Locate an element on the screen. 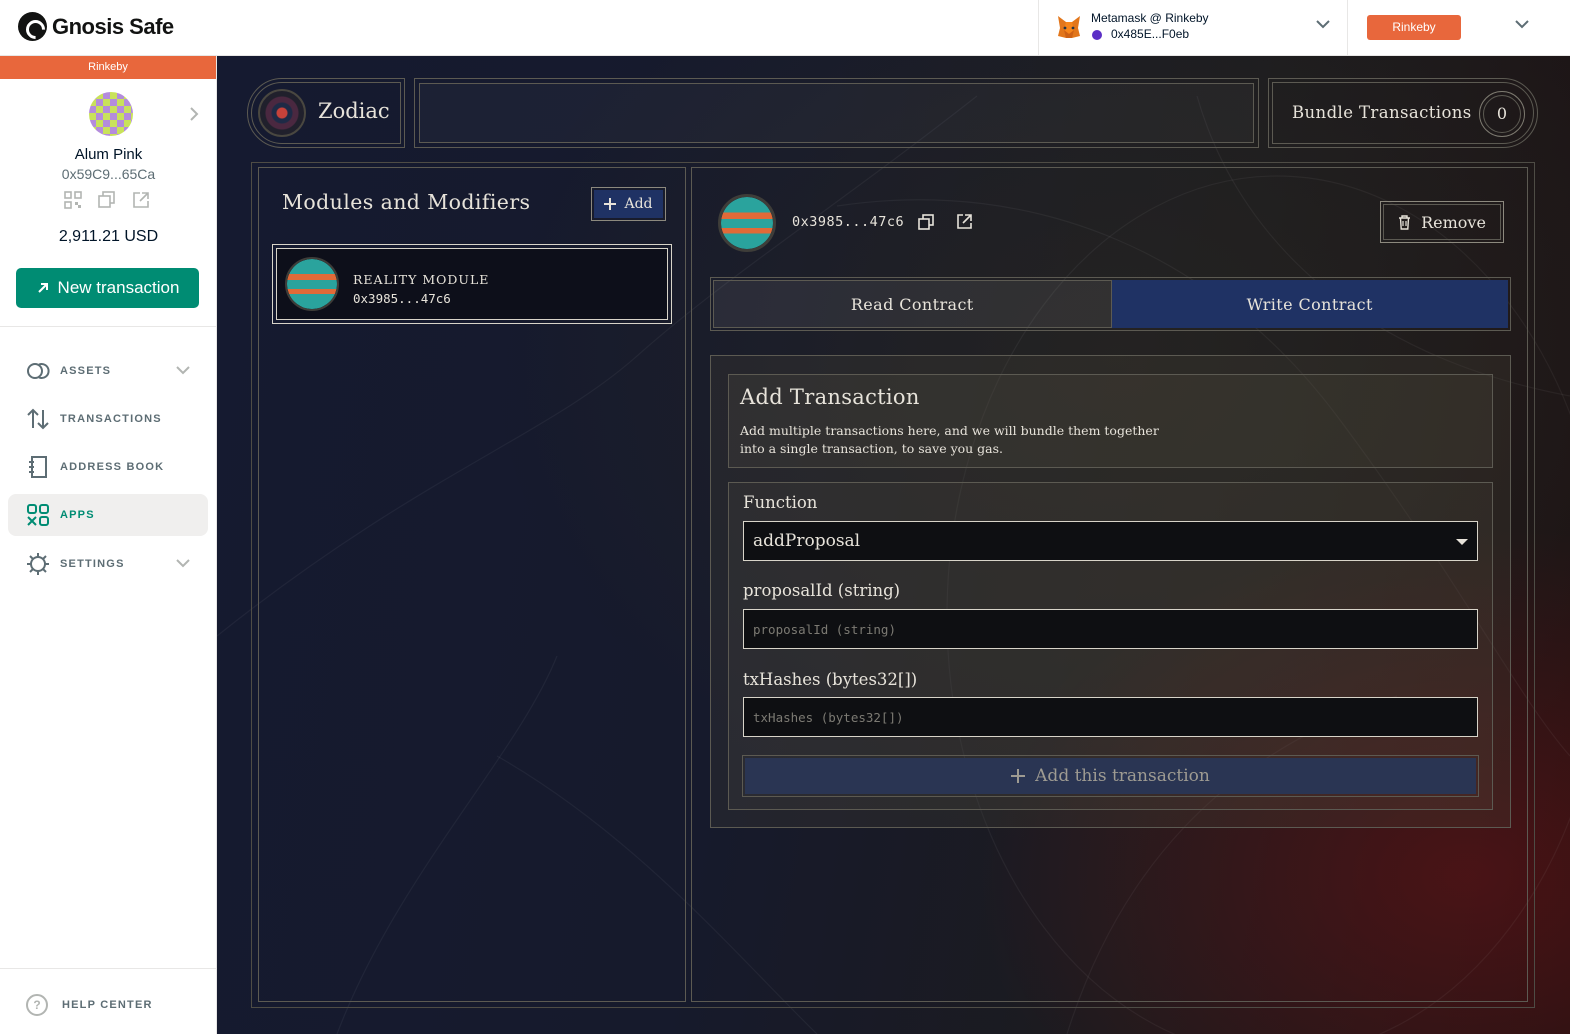 Image resolution: width=1570 pixels, height=1034 pixels. sidebar-item-label: APPS is located at coordinates (77, 515).